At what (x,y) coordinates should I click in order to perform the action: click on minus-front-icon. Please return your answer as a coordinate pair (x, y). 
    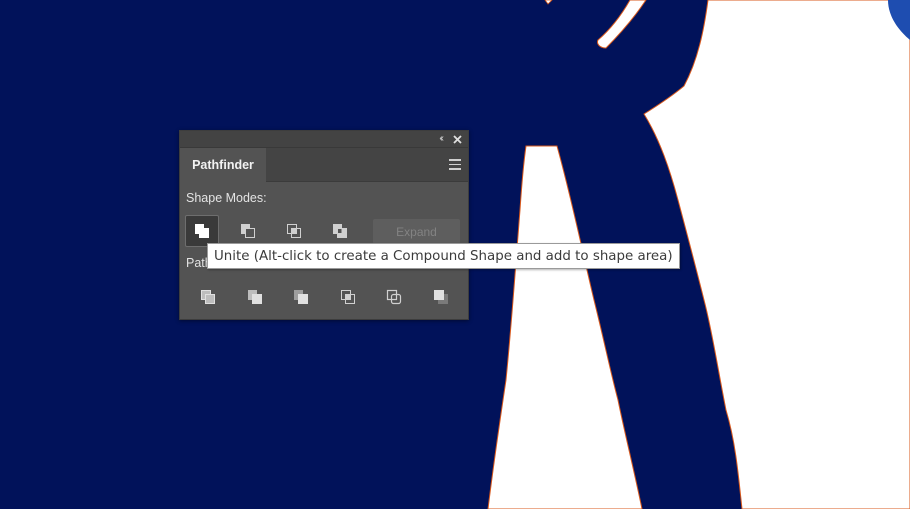
    Looking at the image, I should click on (248, 231).